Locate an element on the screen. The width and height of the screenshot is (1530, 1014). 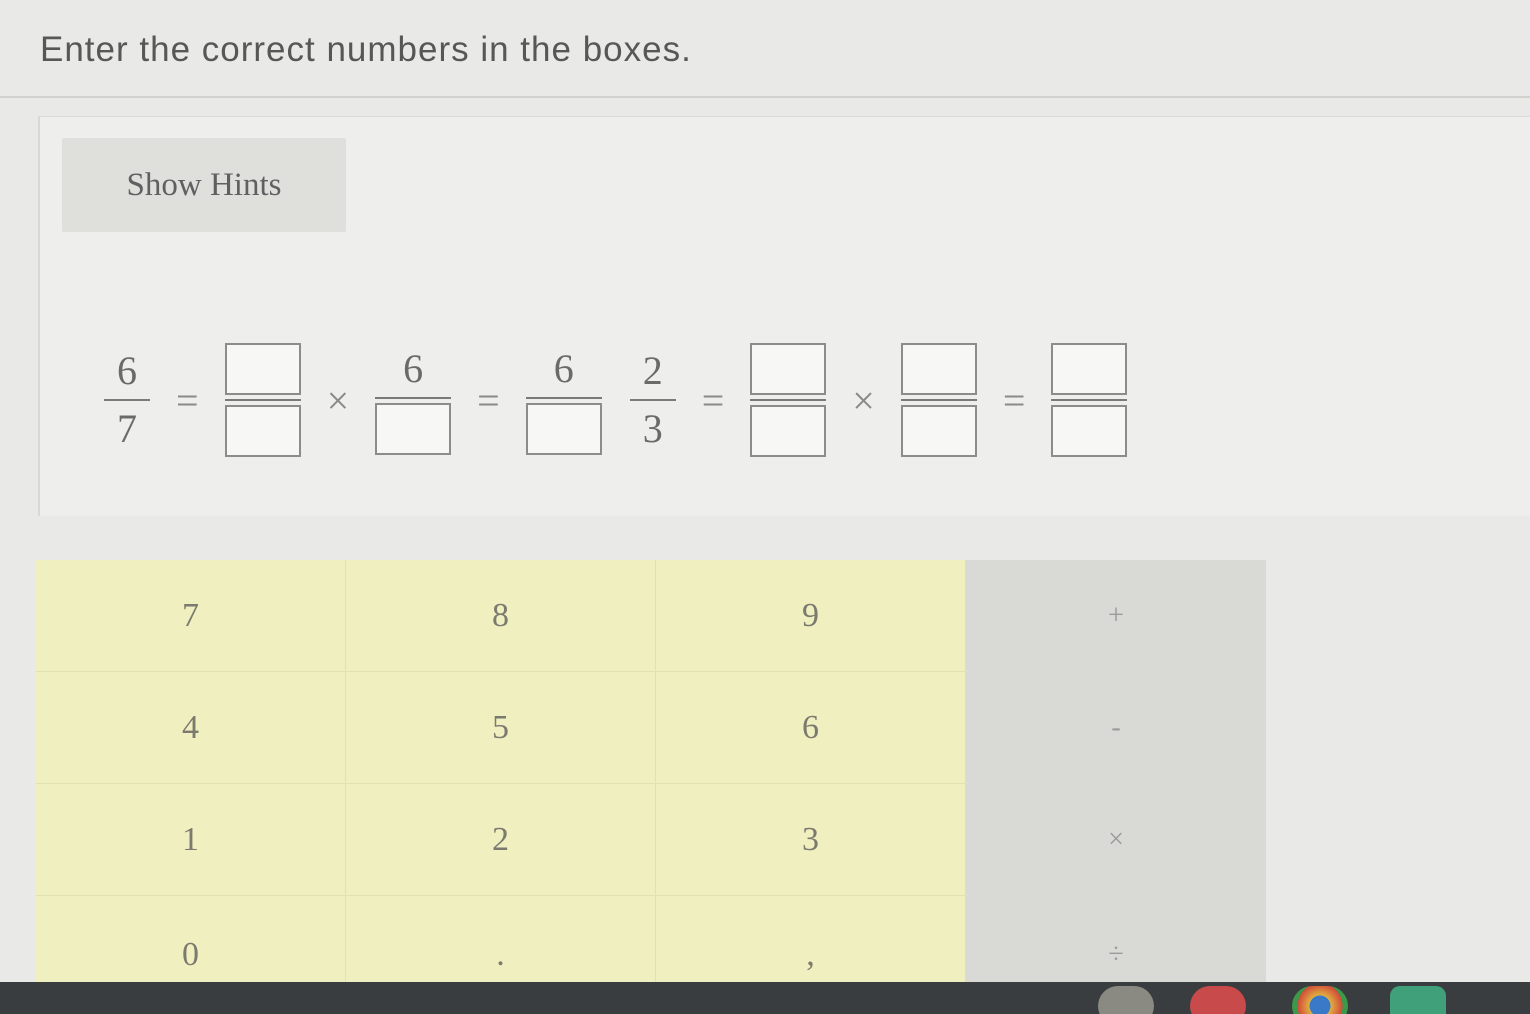
key-9: 9 is located at coordinates (811, 616).